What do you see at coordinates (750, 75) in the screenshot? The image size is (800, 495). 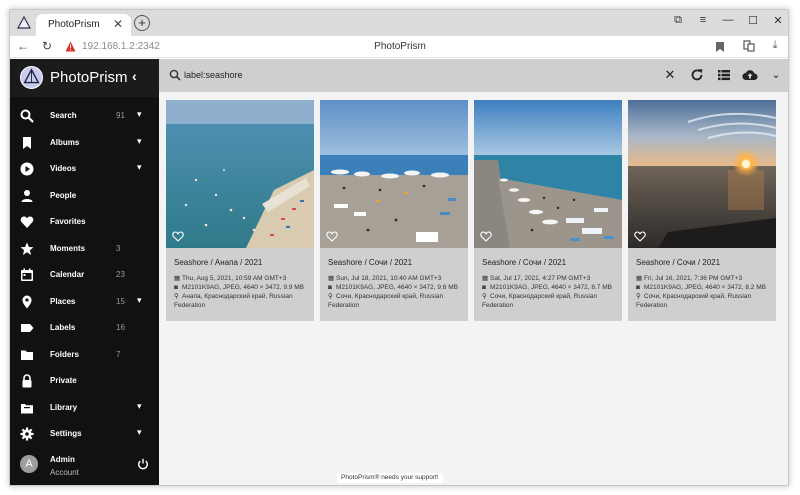 I see `upload-cloud-icon` at bounding box center [750, 75].